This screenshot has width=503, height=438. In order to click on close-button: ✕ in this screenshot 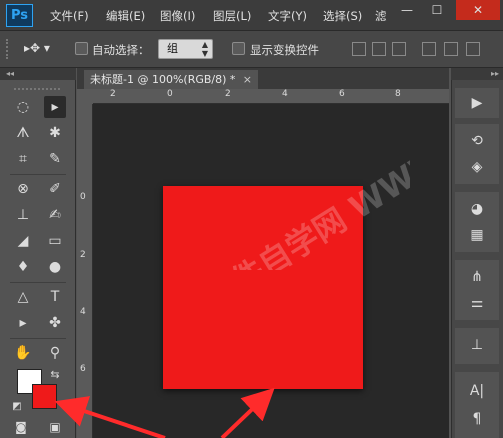, I will do `click(478, 10)`.